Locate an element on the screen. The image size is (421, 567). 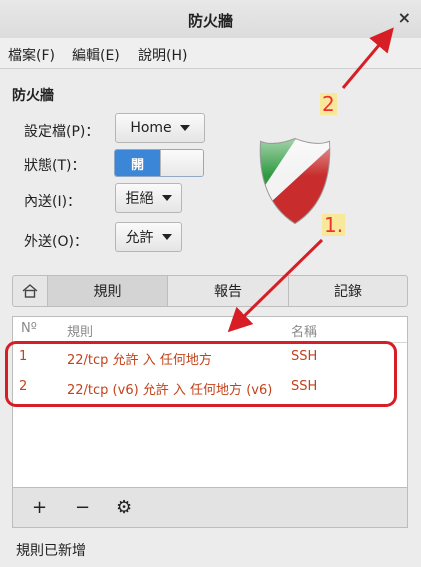
profile-value: Home is located at coordinates (151, 128).